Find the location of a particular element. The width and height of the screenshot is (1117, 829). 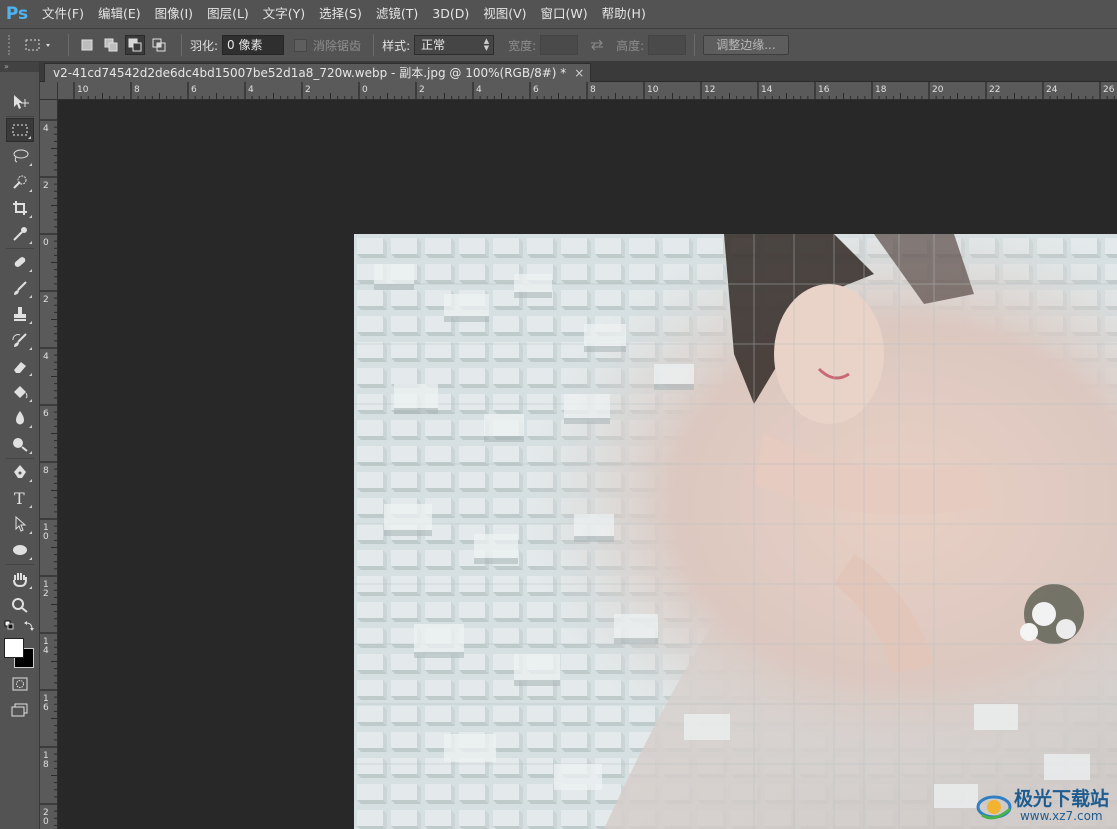

screen-mode-button is located at coordinates (20, 710).